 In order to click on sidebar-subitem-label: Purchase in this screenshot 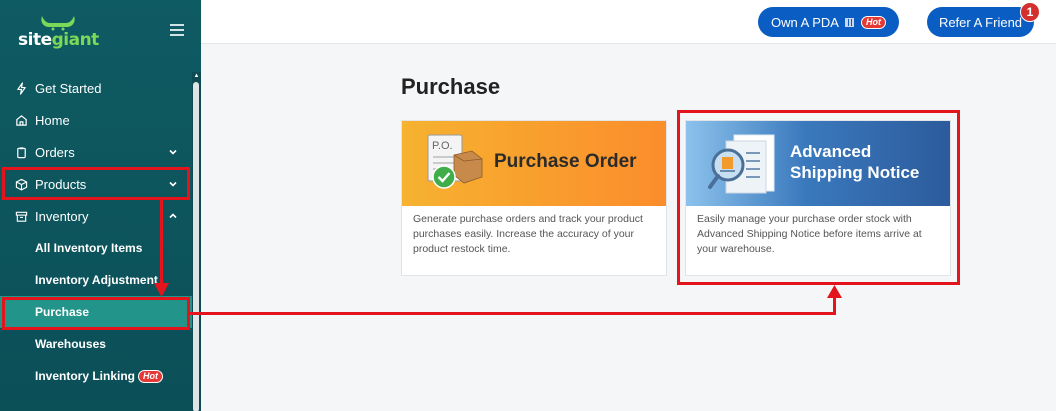, I will do `click(62, 312)`.